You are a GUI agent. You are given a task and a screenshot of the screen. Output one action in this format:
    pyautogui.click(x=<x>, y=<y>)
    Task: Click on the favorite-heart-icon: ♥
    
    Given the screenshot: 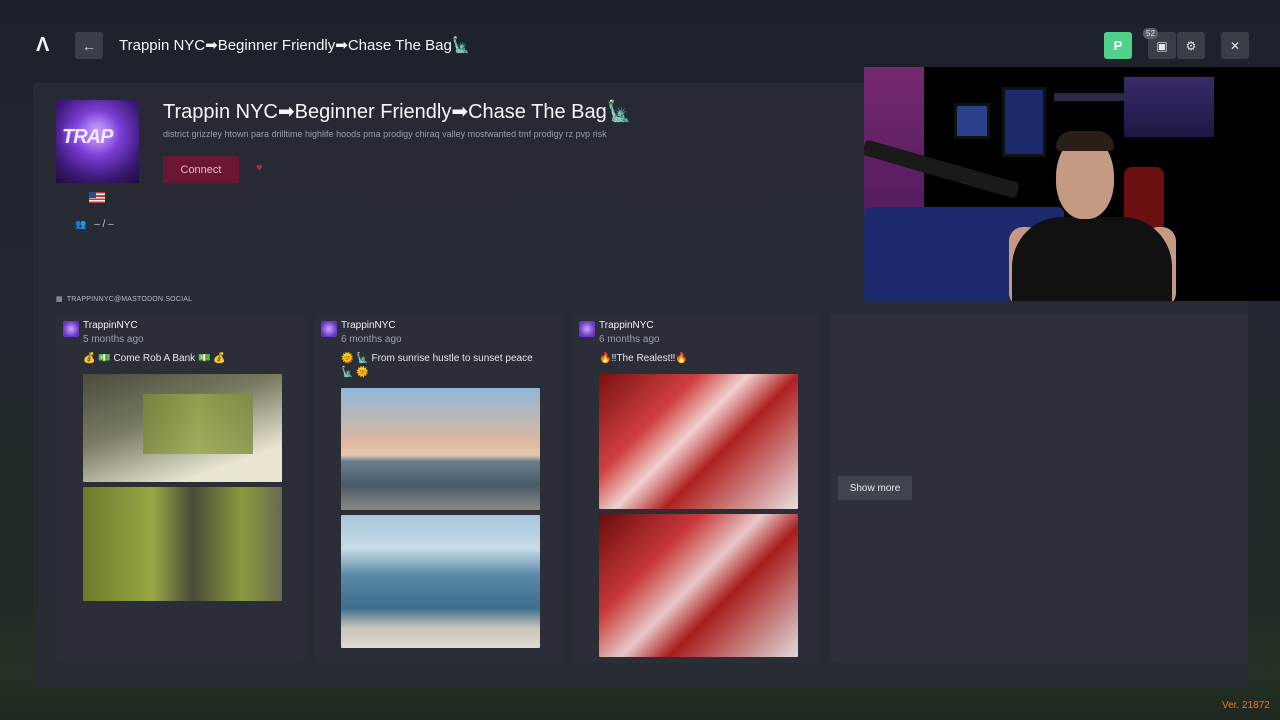 What is the action you would take?
    pyautogui.click(x=259, y=168)
    